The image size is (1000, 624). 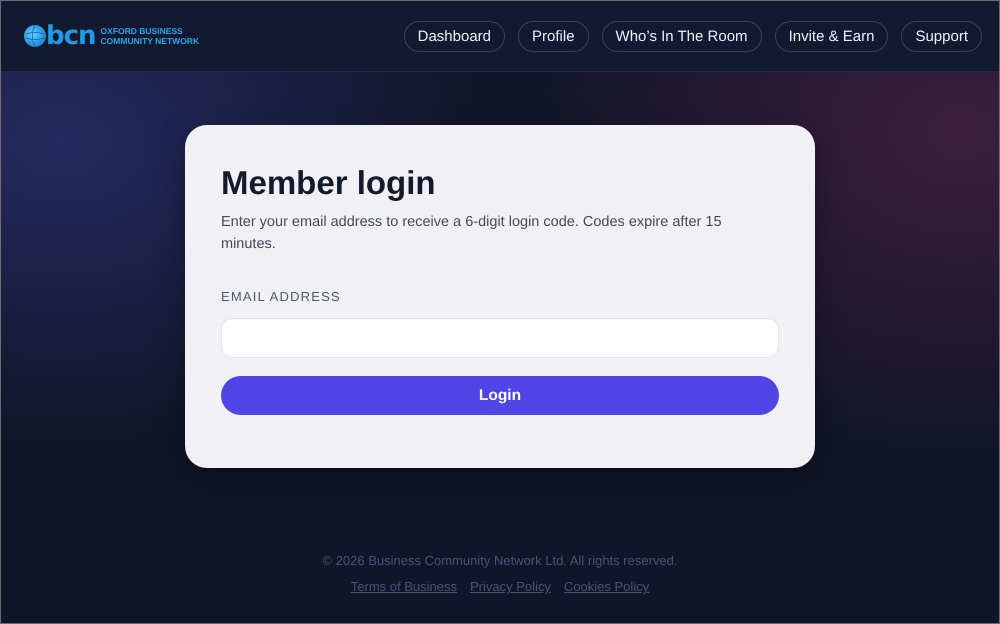 What do you see at coordinates (35, 36) in the screenshot?
I see `globe-icon` at bounding box center [35, 36].